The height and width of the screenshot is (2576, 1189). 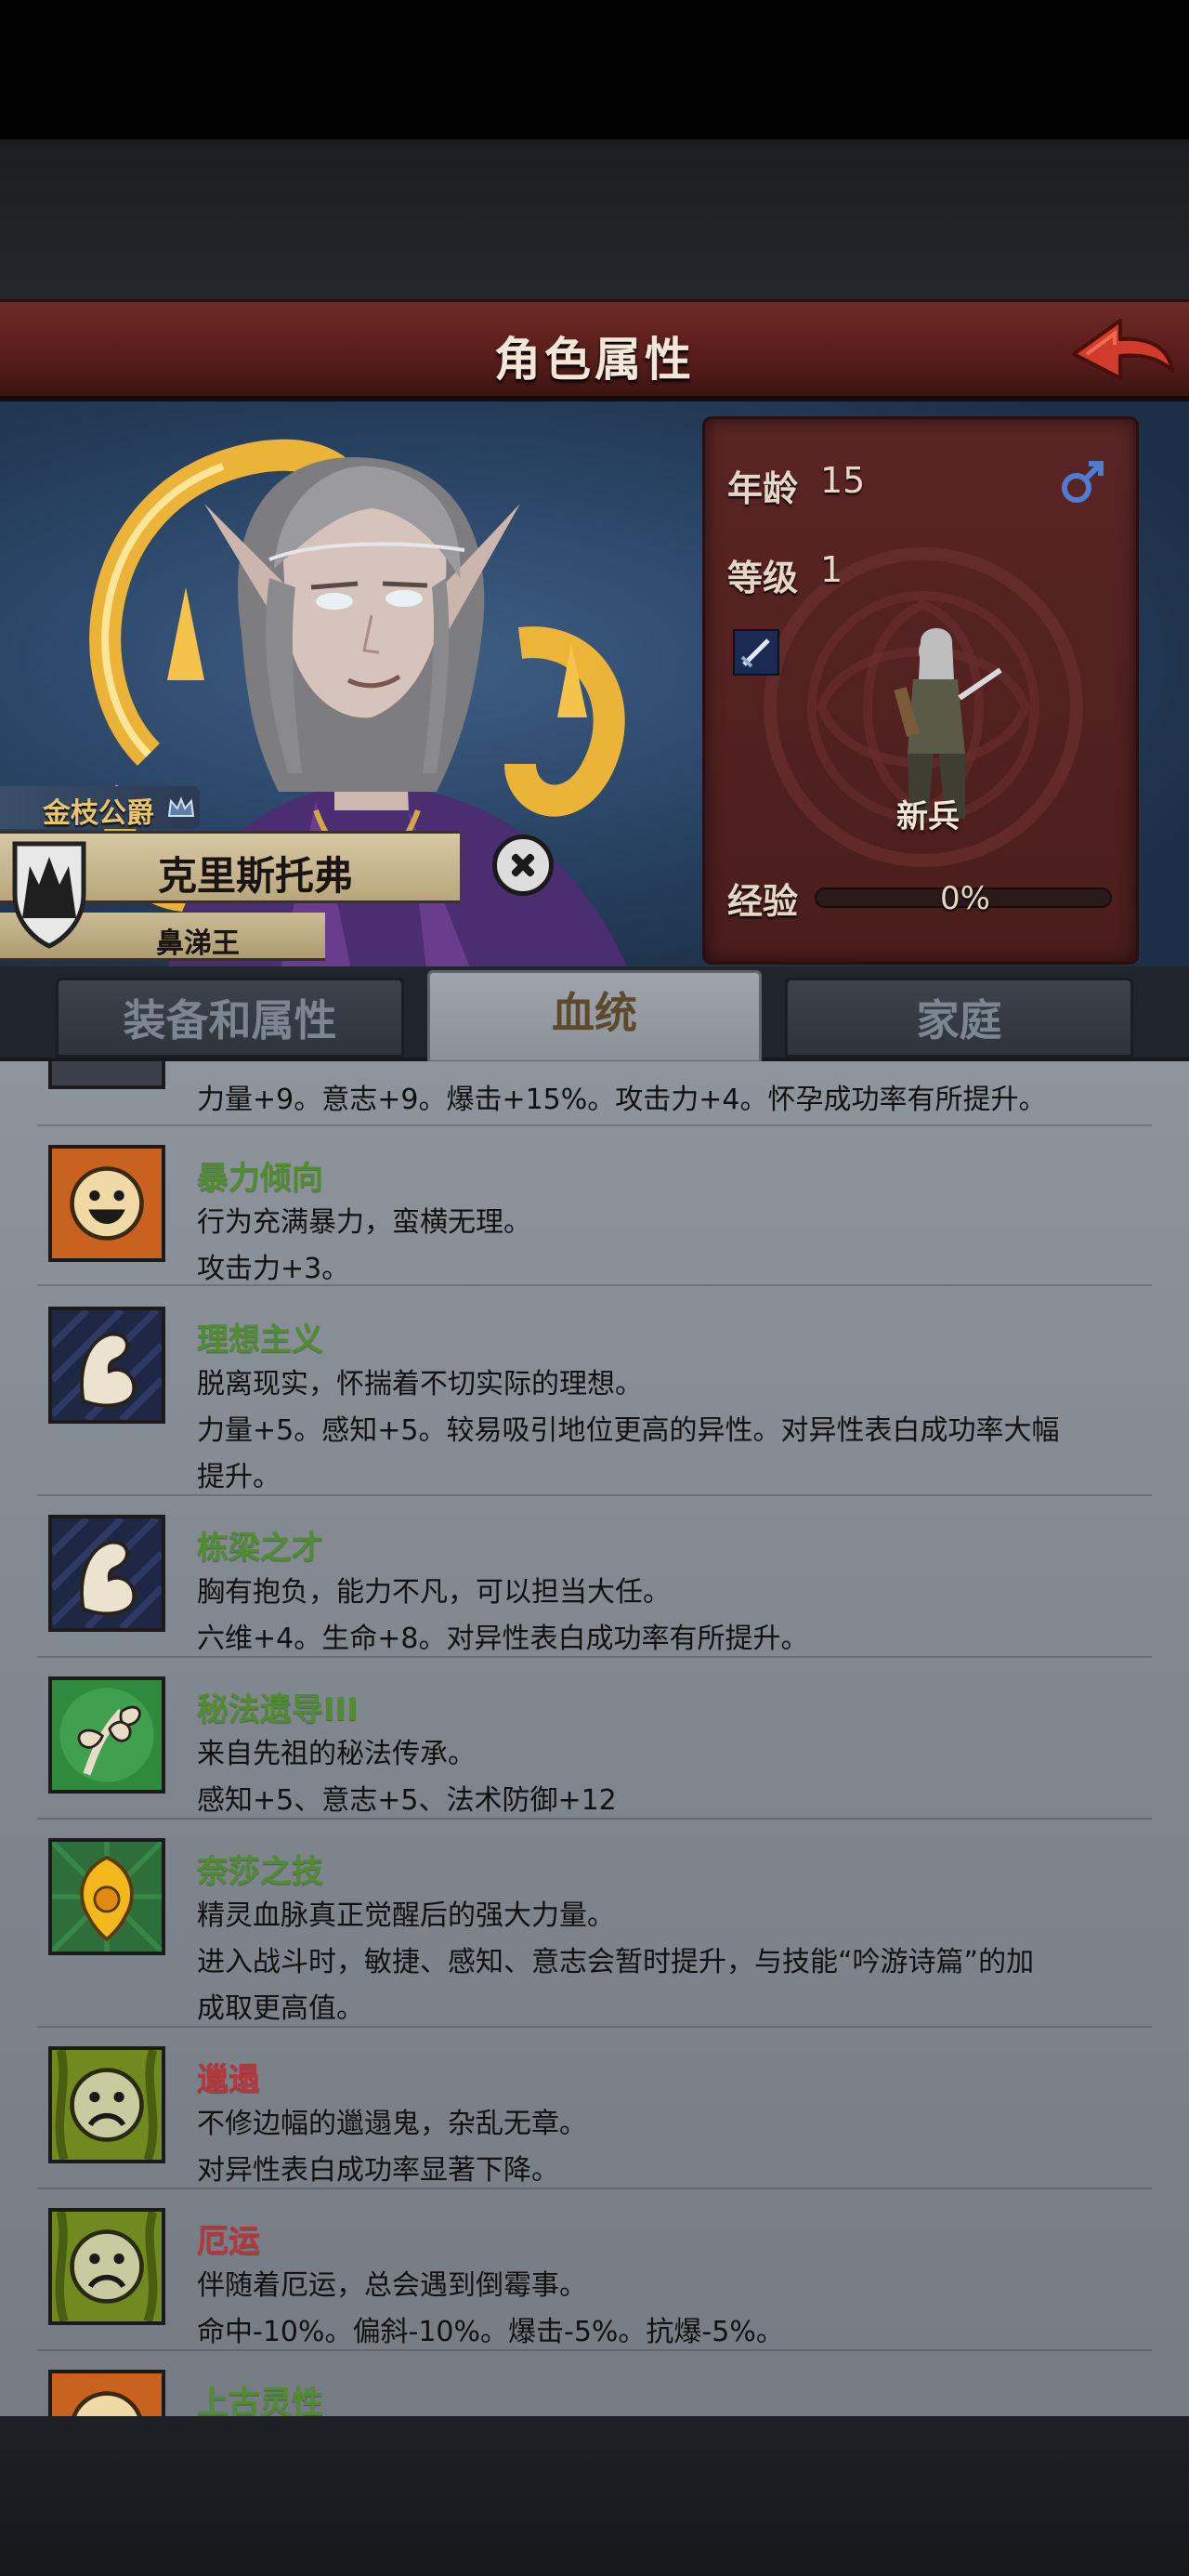 I want to click on exp-progress-bar: 0%, so click(x=964, y=898).